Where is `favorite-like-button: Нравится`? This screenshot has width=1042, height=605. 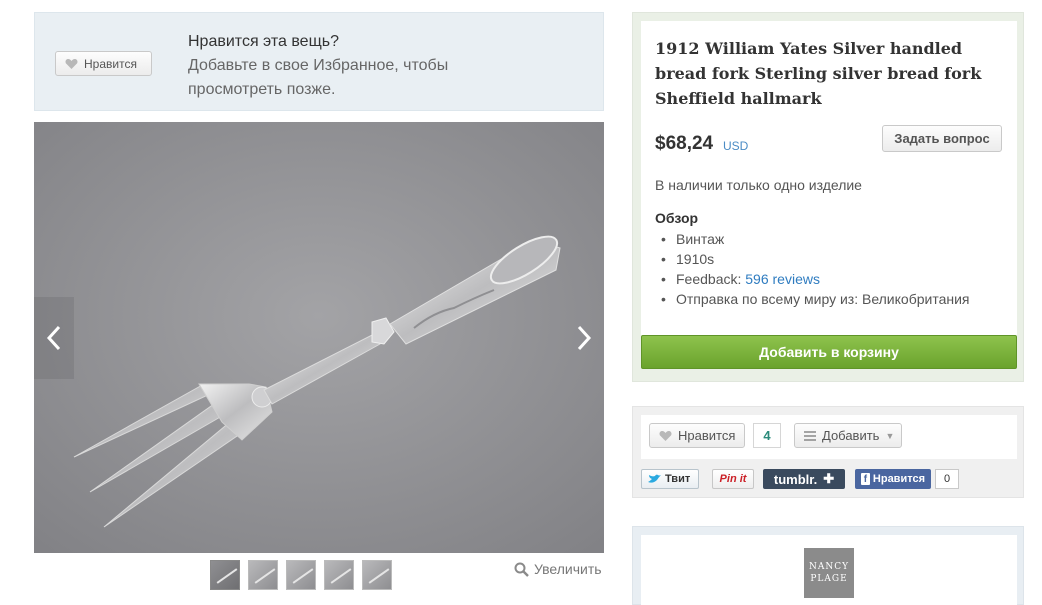
favorite-like-button: Нравится is located at coordinates (103, 63).